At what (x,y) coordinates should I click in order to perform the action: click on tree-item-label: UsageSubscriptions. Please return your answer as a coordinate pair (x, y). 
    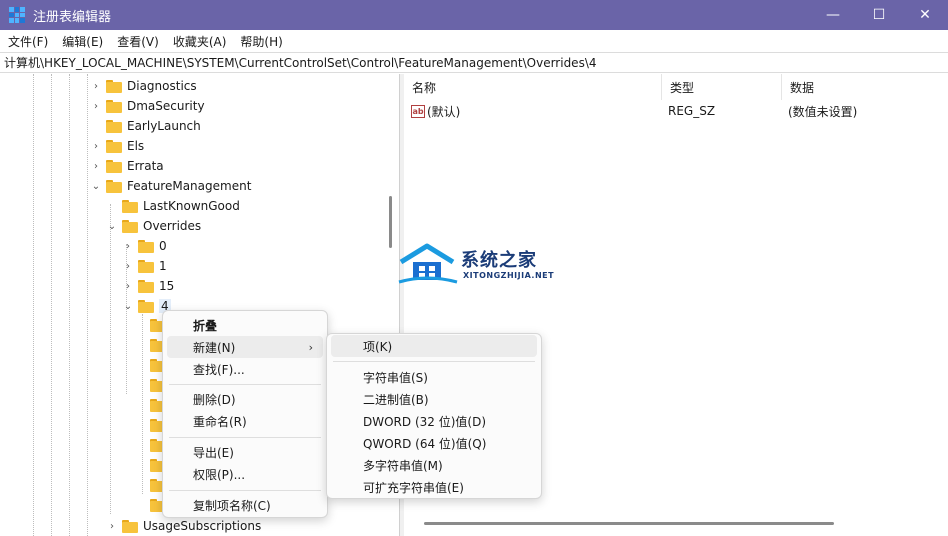
    Looking at the image, I should click on (202, 526).